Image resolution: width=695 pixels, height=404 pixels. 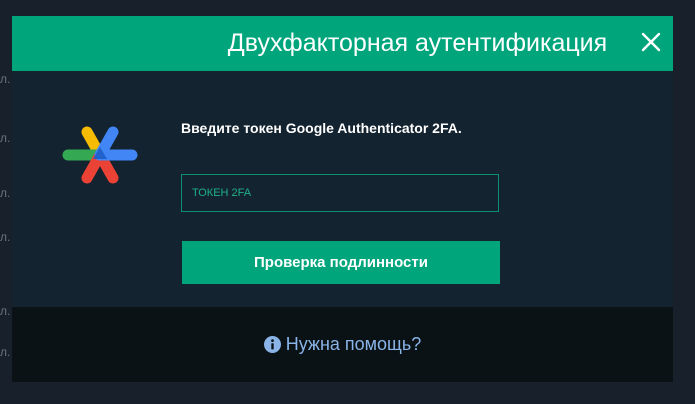 I want to click on close-button, so click(x=651, y=42).